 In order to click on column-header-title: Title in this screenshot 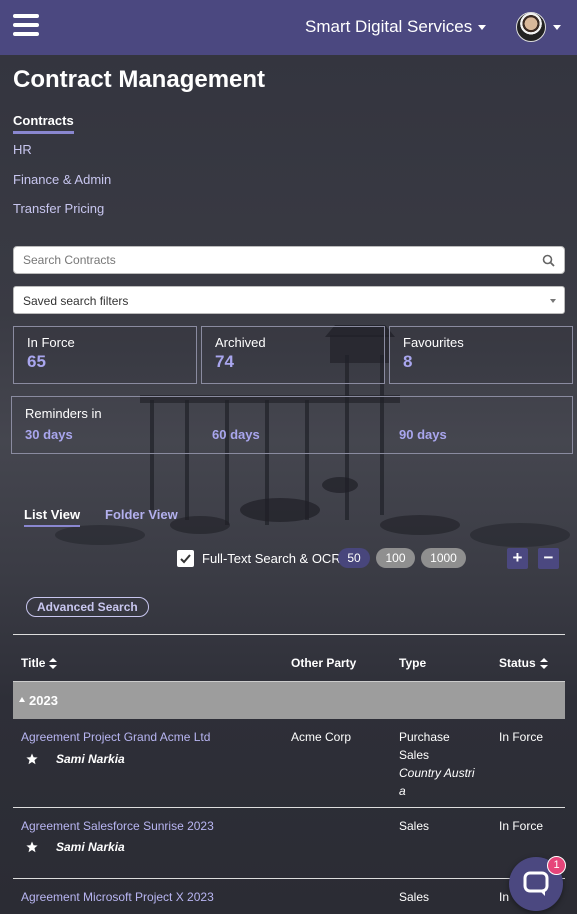, I will do `click(39, 663)`.